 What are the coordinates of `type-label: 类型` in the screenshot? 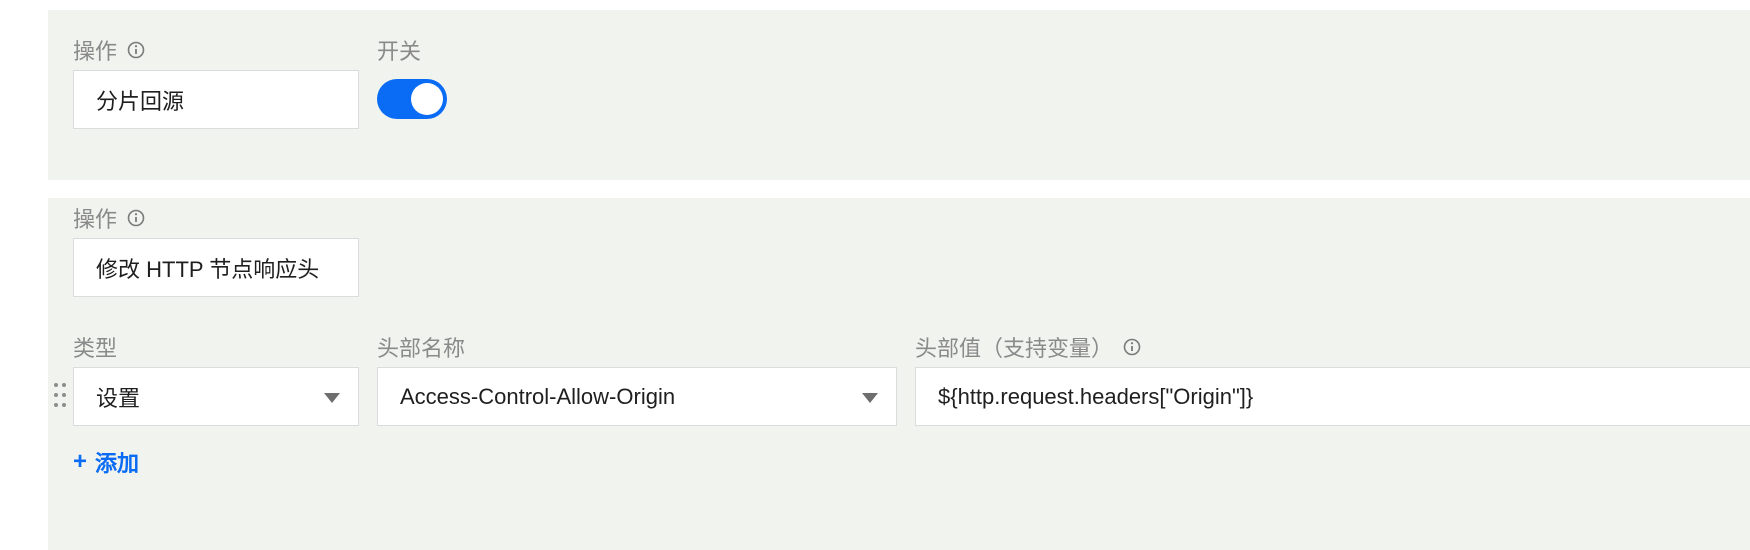 It's located at (95, 347).